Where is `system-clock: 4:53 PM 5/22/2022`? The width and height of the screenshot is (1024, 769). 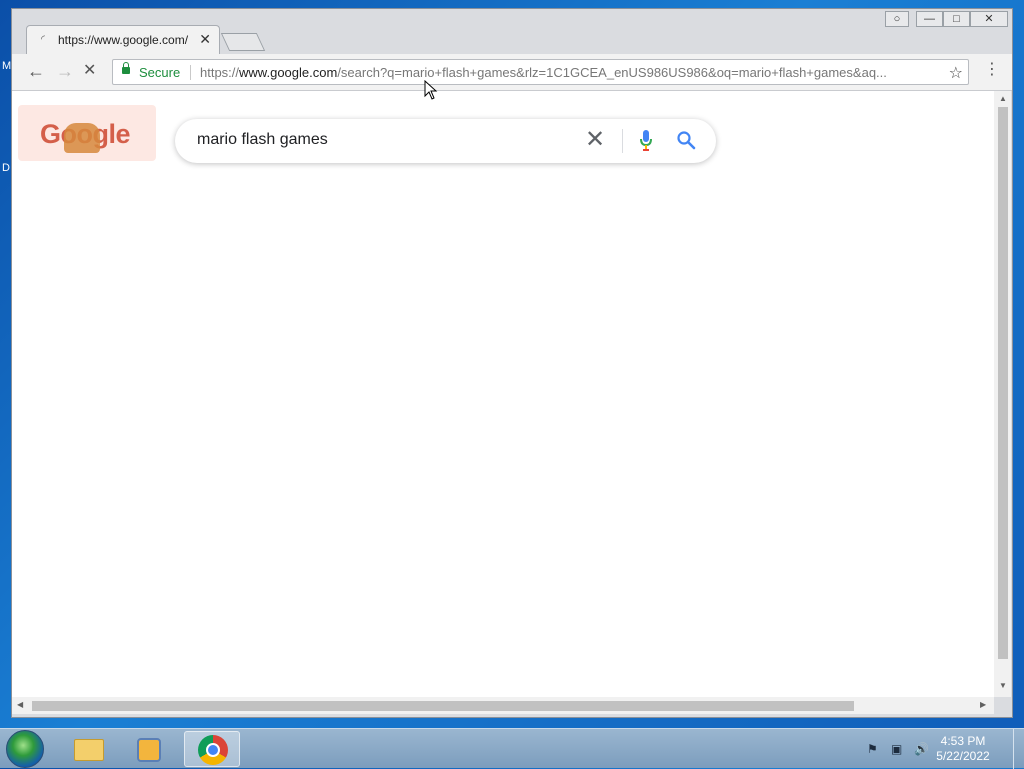 system-clock: 4:53 PM 5/22/2022 is located at coordinates (963, 749).